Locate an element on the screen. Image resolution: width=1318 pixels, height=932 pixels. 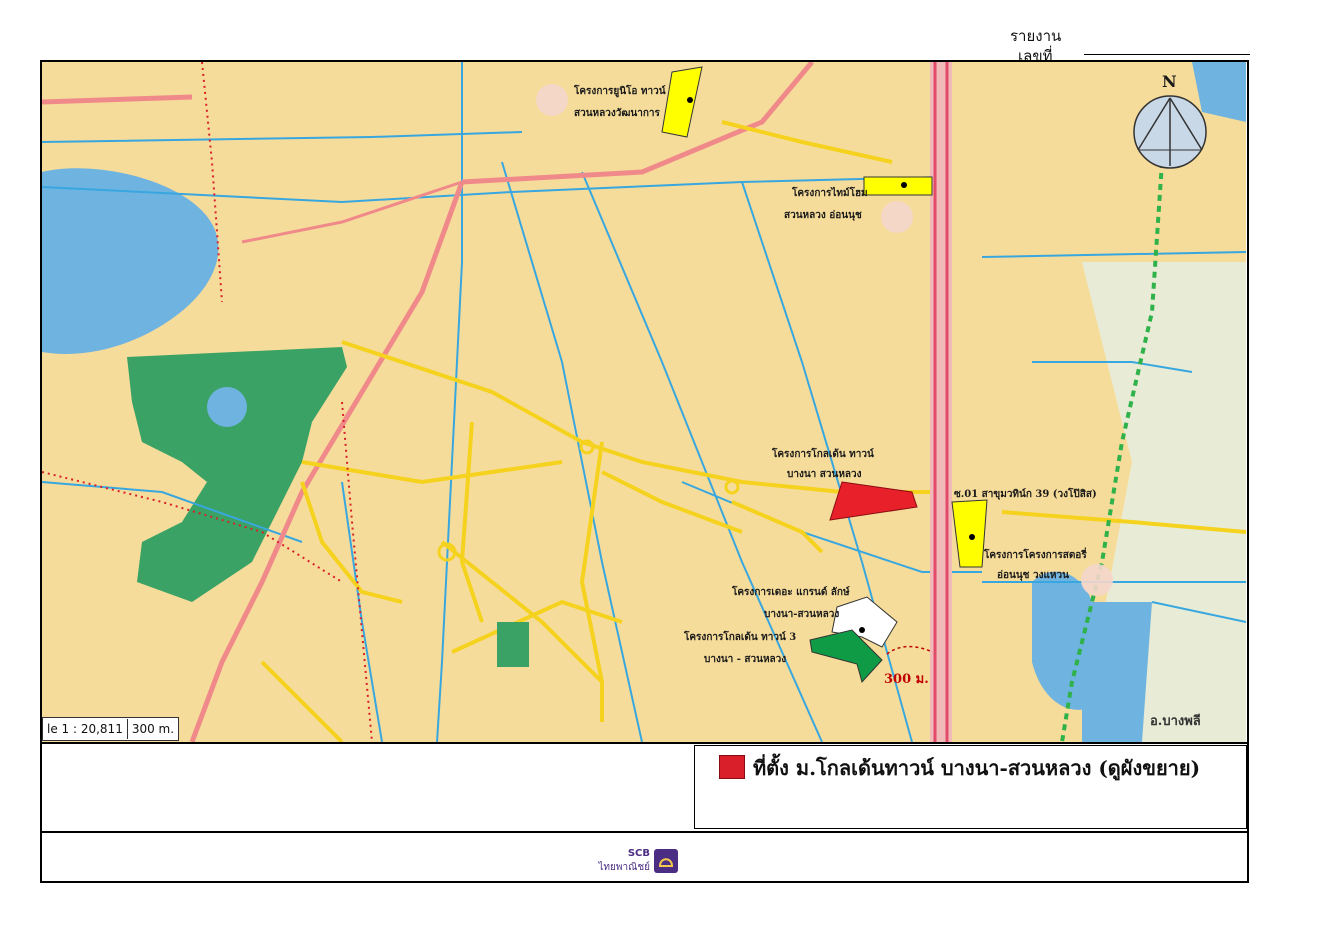
label-golden-1: โครงการโกลเด้น ทาวน์ is located at coordinates (823, 454).